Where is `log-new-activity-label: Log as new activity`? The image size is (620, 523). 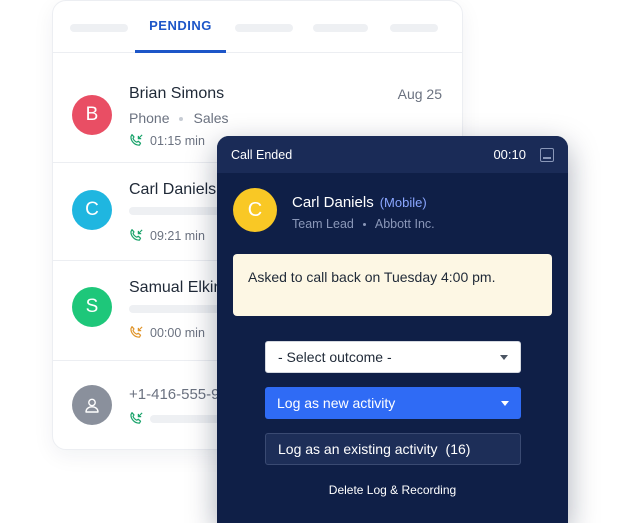
log-new-activity-label: Log as new activity is located at coordinates (336, 403).